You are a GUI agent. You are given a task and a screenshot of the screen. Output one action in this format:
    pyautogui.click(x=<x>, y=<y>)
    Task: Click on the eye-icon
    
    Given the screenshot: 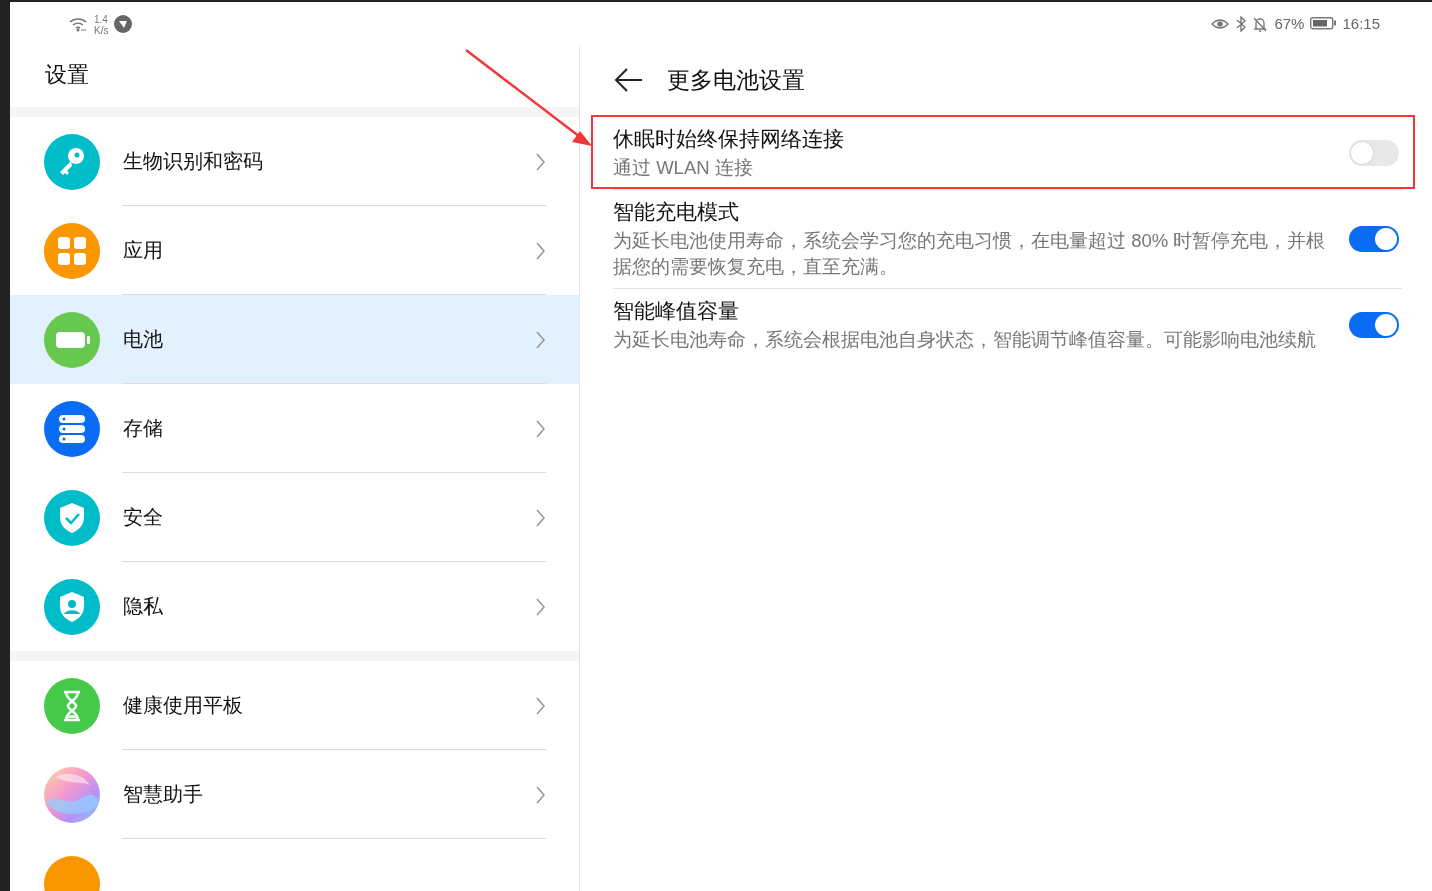 What is the action you would take?
    pyautogui.click(x=1220, y=23)
    